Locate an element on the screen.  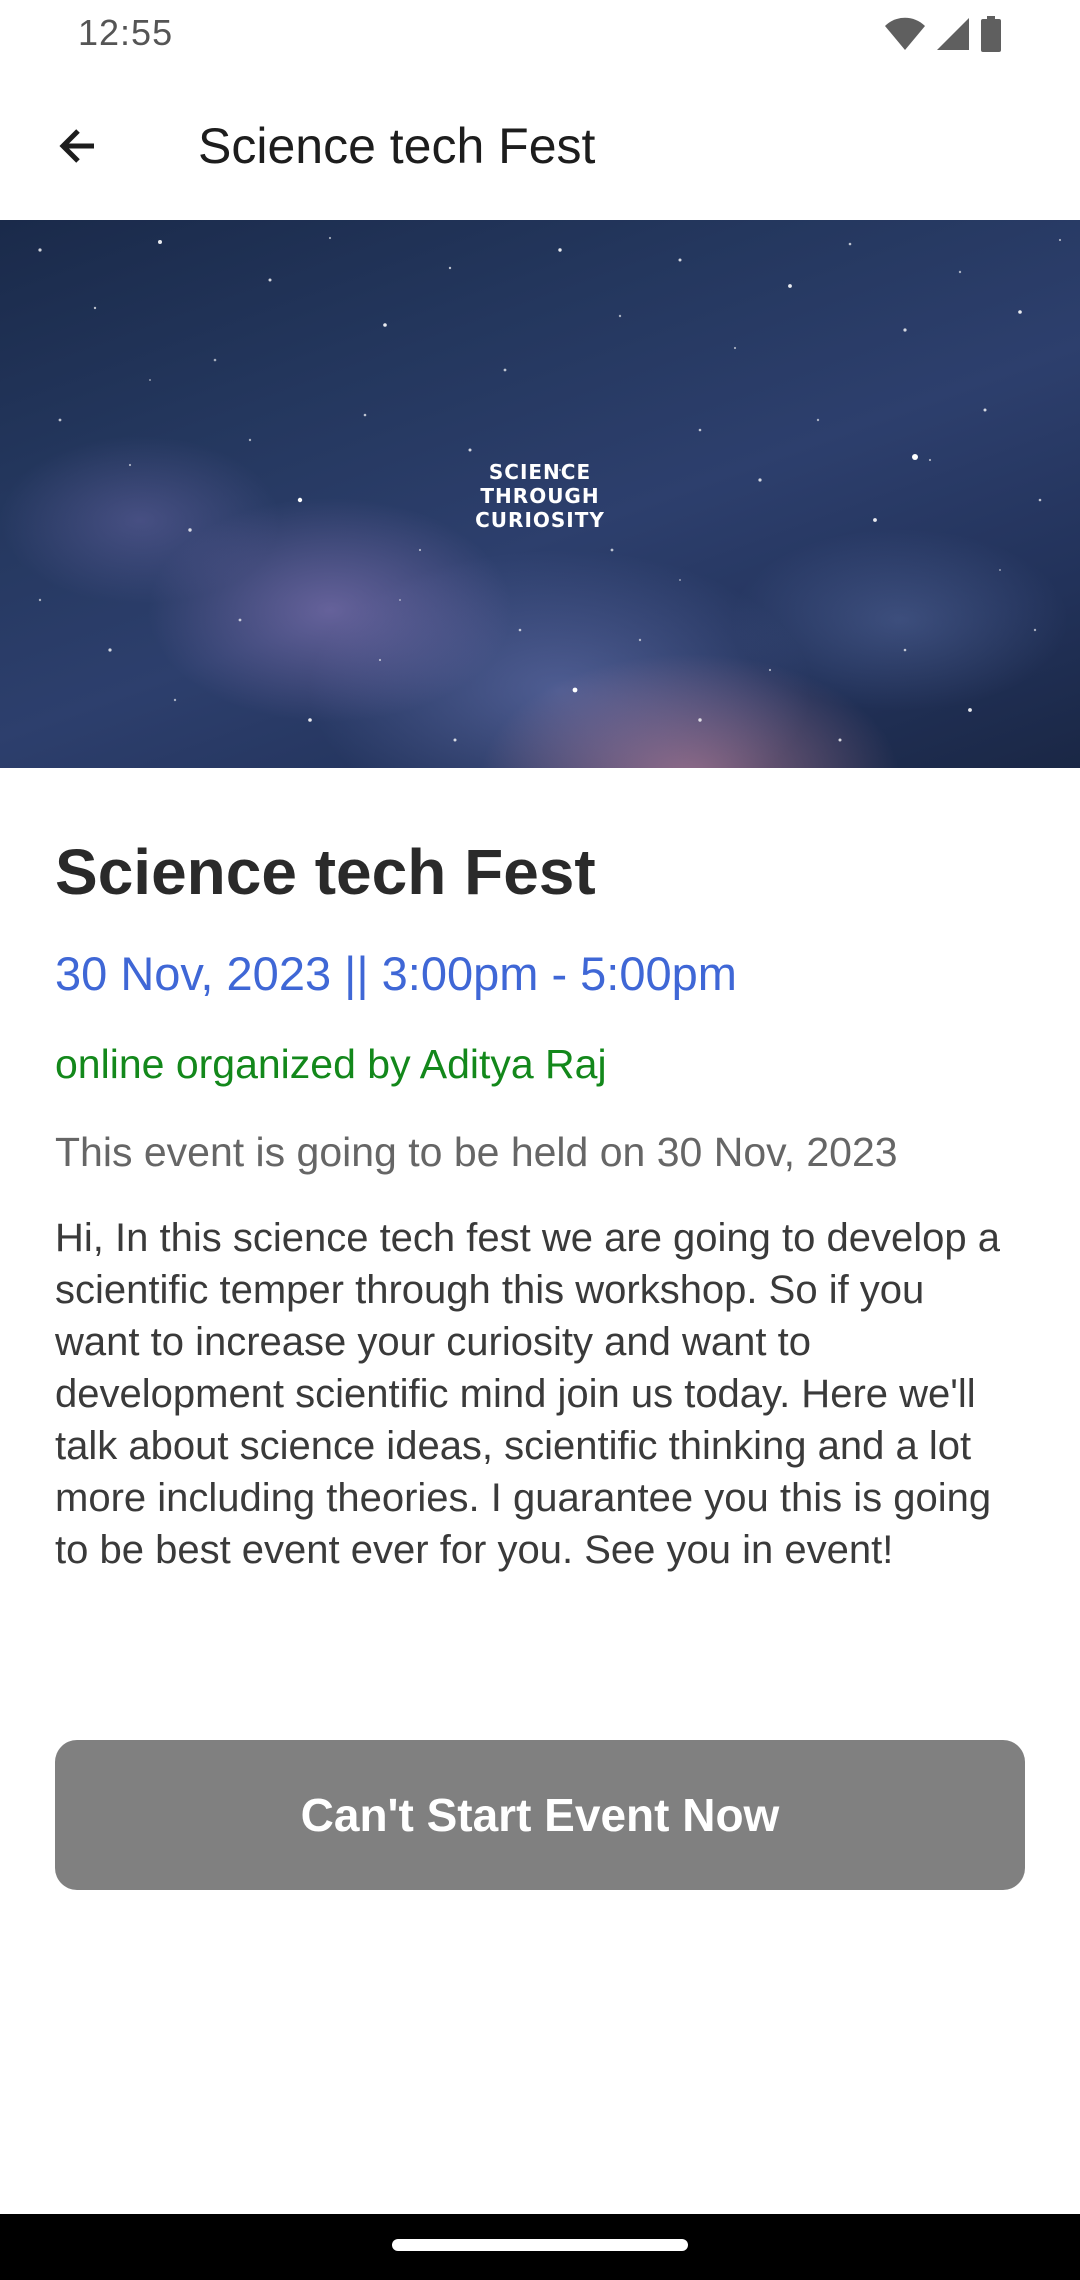
battery-icon is located at coordinates (991, 34).